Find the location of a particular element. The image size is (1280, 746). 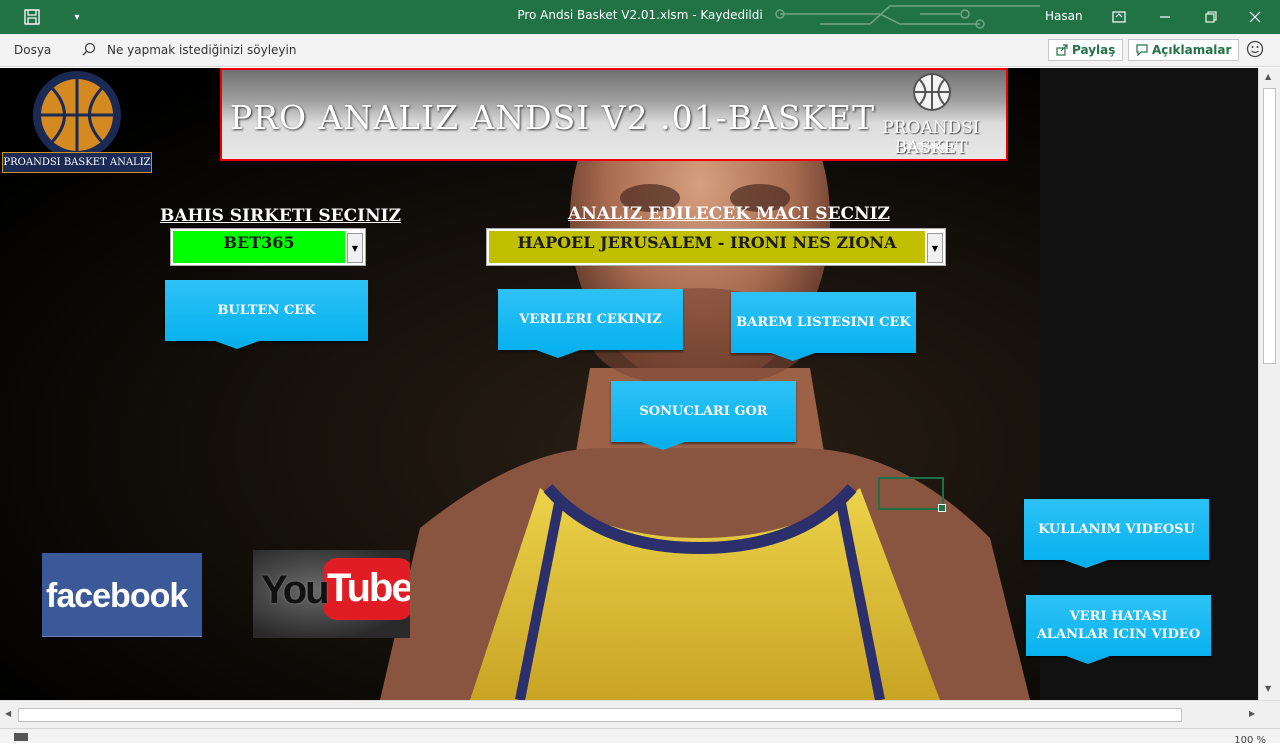

file-tab: Dosya is located at coordinates (32, 50).